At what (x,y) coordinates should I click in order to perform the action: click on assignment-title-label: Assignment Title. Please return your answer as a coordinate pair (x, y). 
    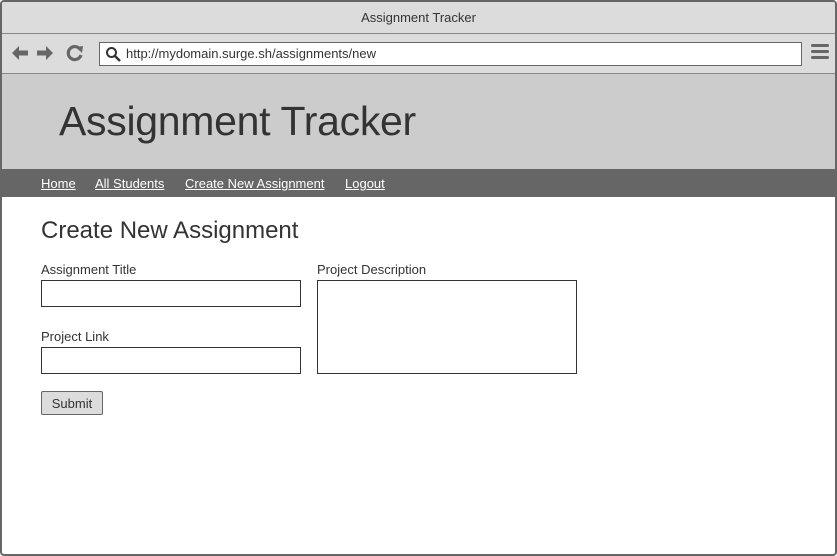
    Looking at the image, I should click on (89, 269).